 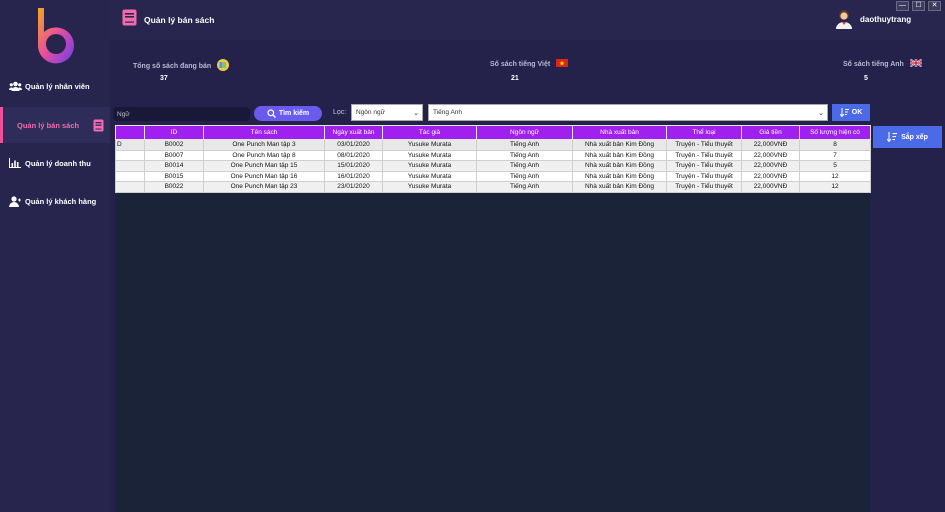 I want to click on table-cell: 23/01/2020, so click(x=353, y=187).